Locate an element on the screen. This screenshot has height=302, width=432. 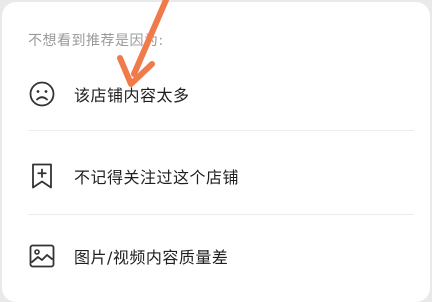
feedback-heading: 不想看到推荐是因为: is located at coordinates (96, 41).